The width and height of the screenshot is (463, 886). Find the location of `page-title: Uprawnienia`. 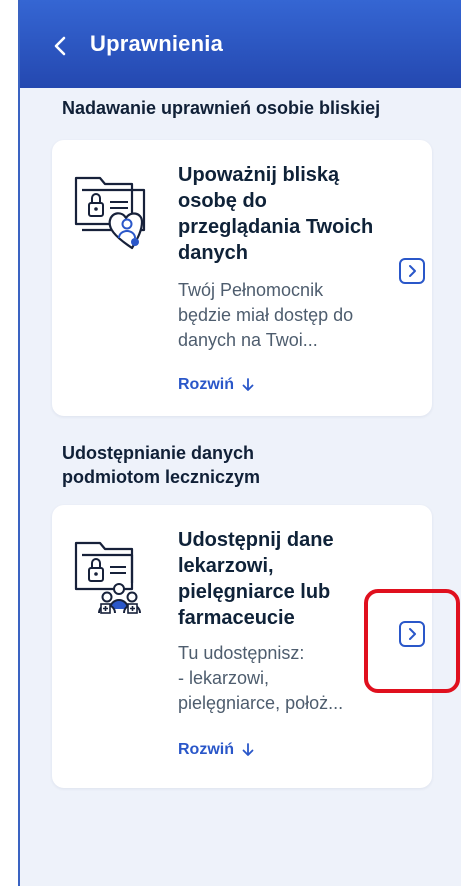

page-title: Uprawnienia is located at coordinates (157, 43).